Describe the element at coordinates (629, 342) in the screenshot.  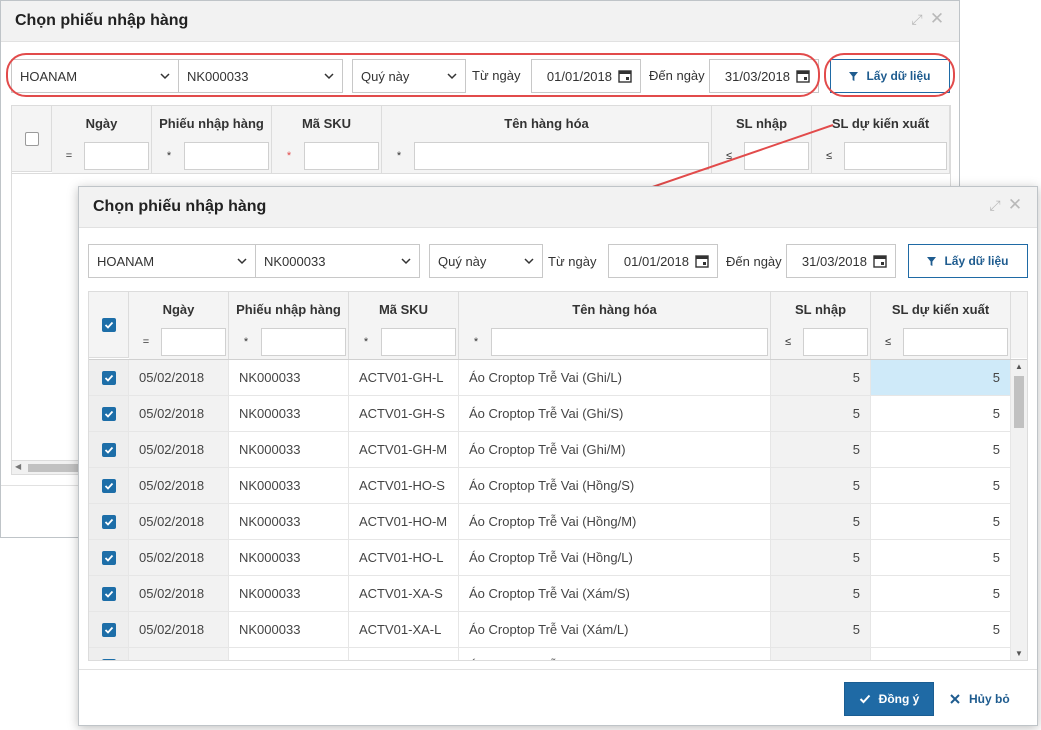
I see `filter-name-input` at that location.